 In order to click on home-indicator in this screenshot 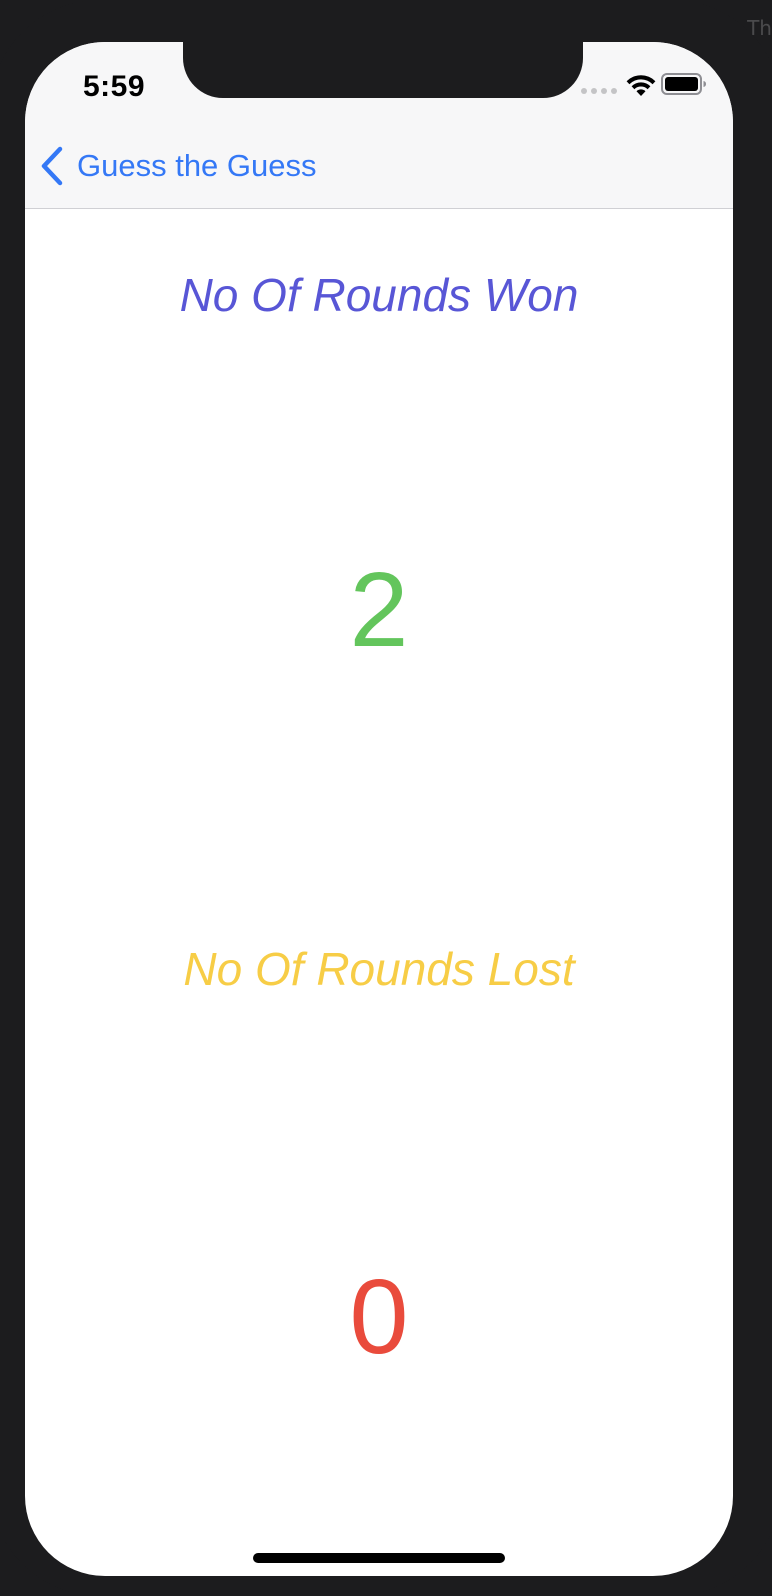, I will do `click(379, 1558)`.